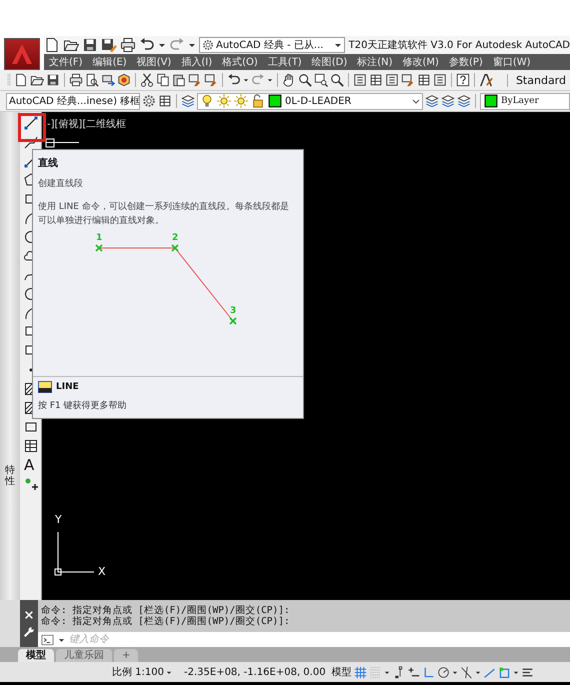 The image size is (570, 685). What do you see at coordinates (84, 655) in the screenshot?
I see `layout-tab: 儿童乐园` at bounding box center [84, 655].